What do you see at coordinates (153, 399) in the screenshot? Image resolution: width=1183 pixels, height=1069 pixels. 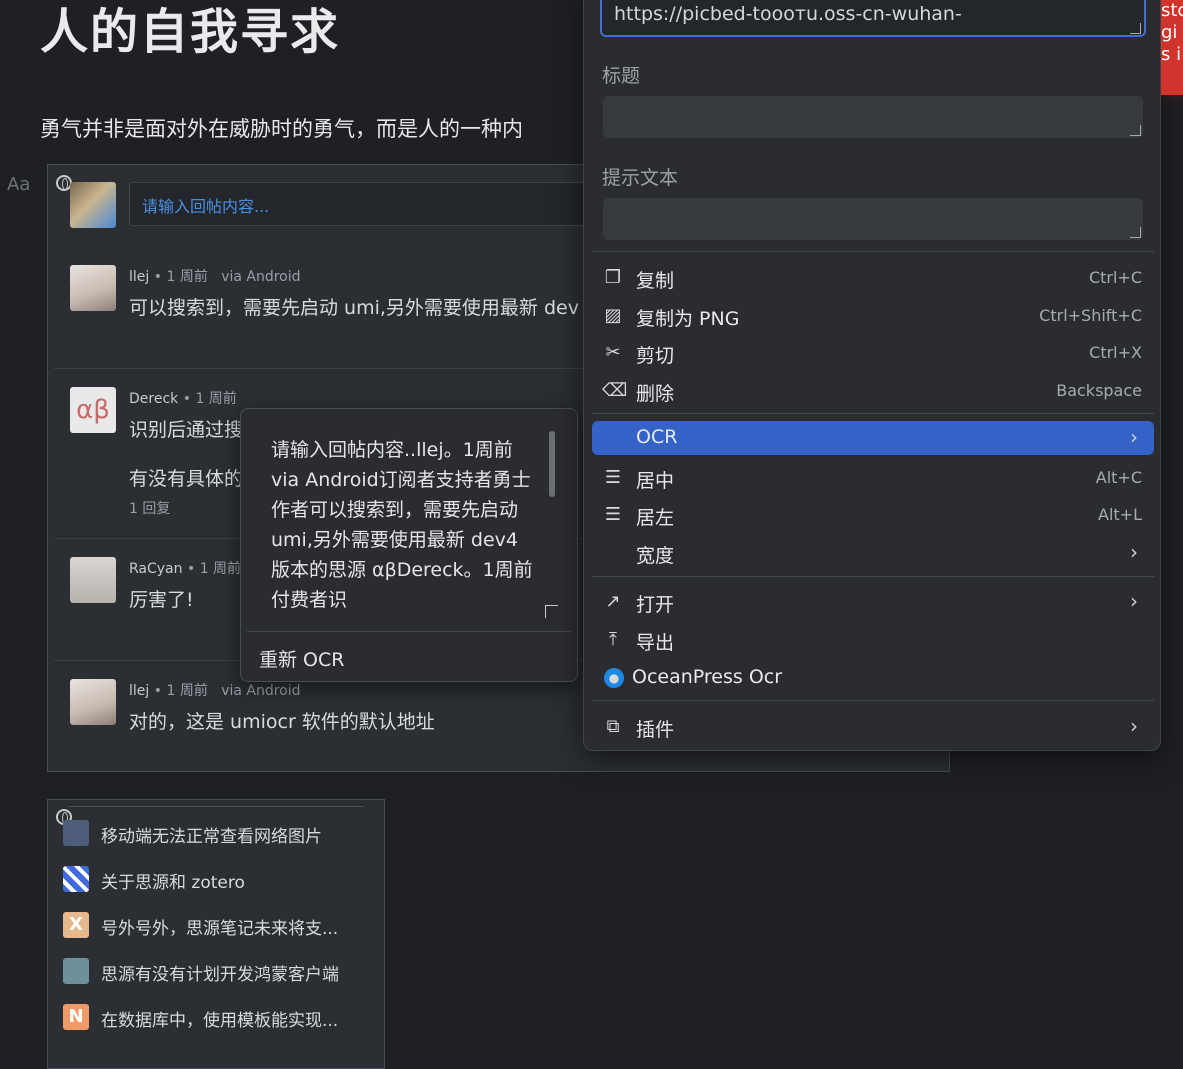 I see `comment-author: Dereck` at bounding box center [153, 399].